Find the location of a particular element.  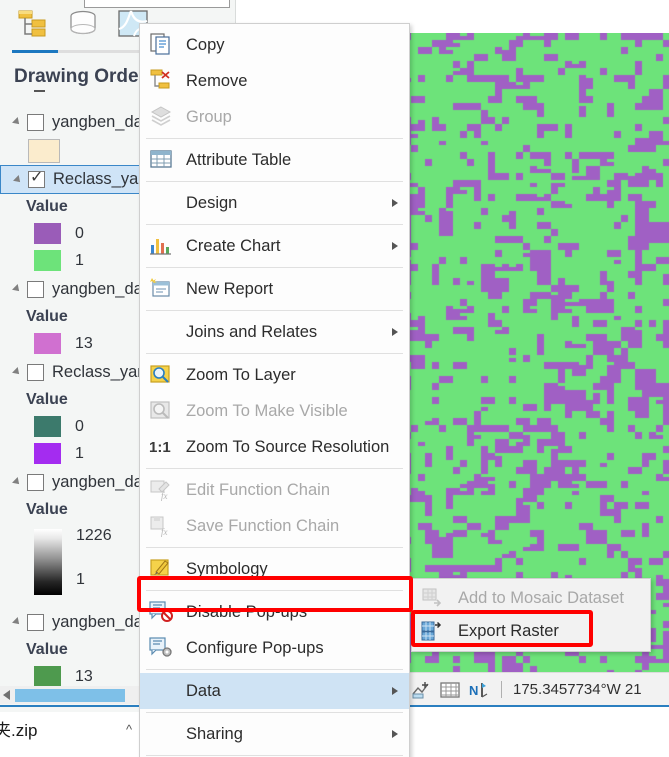

menu-item-label: Design is located at coordinates (212, 202).